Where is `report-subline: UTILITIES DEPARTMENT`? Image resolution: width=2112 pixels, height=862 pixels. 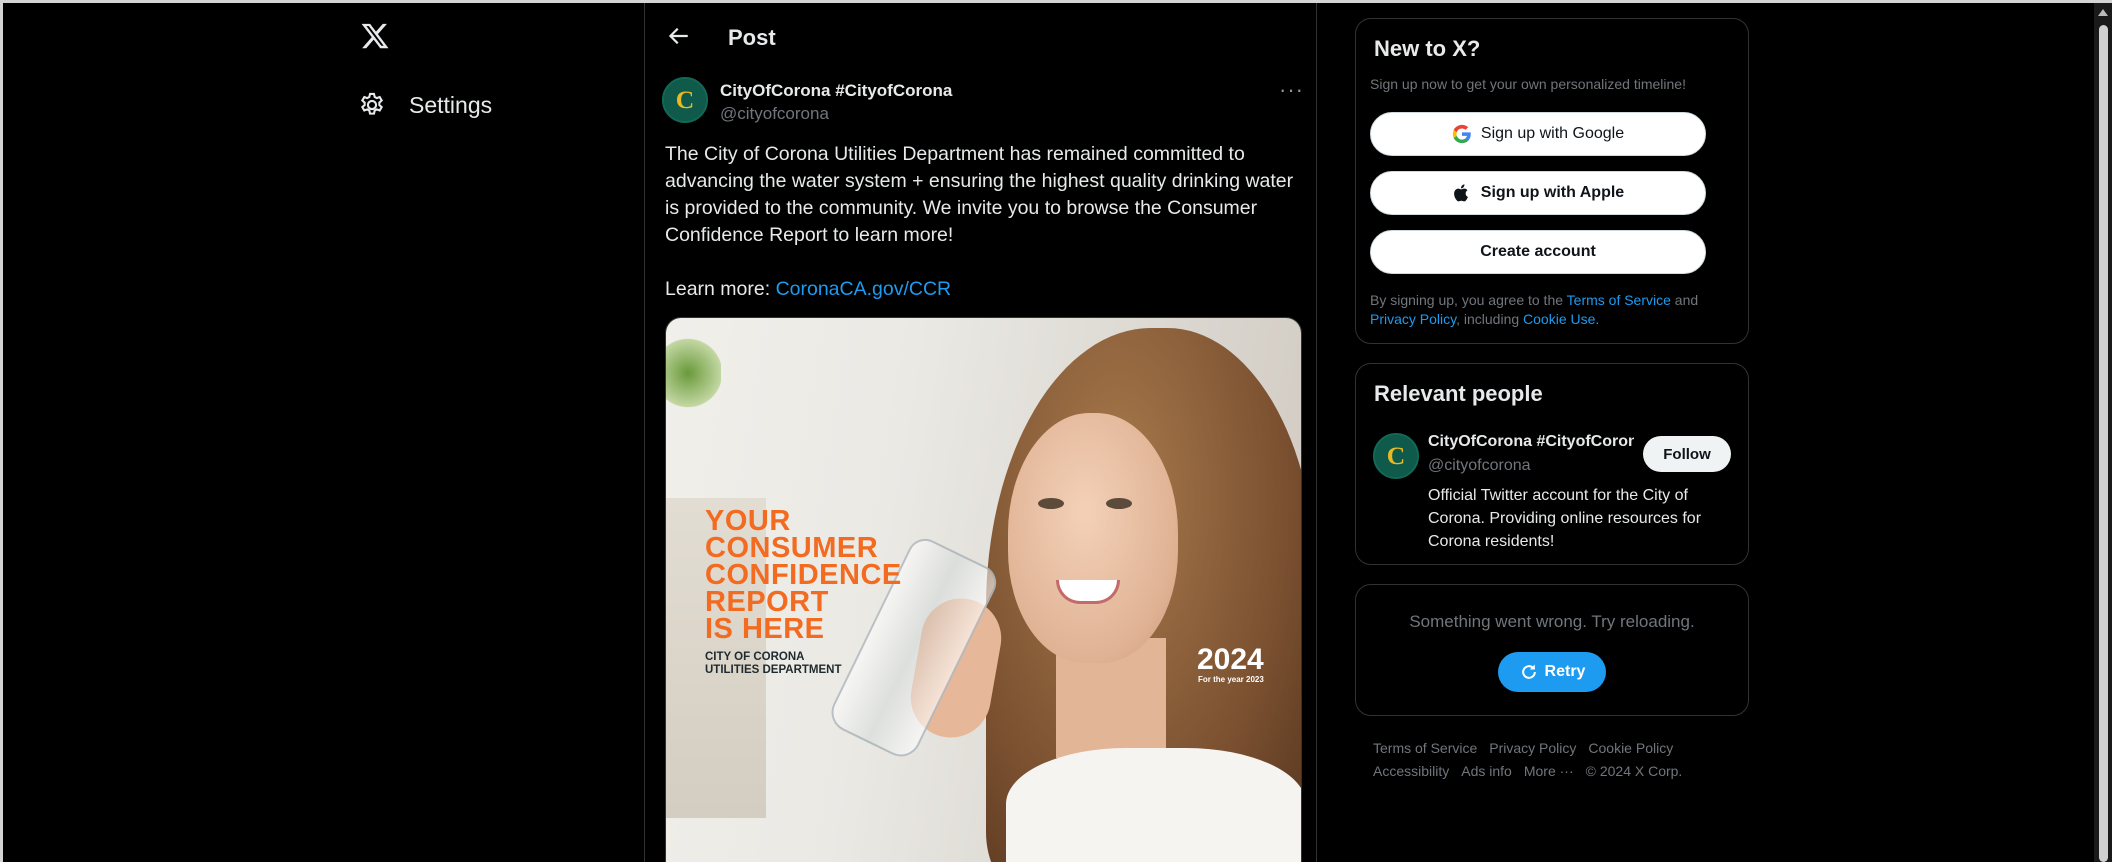 report-subline: UTILITIES DEPARTMENT is located at coordinates (773, 670).